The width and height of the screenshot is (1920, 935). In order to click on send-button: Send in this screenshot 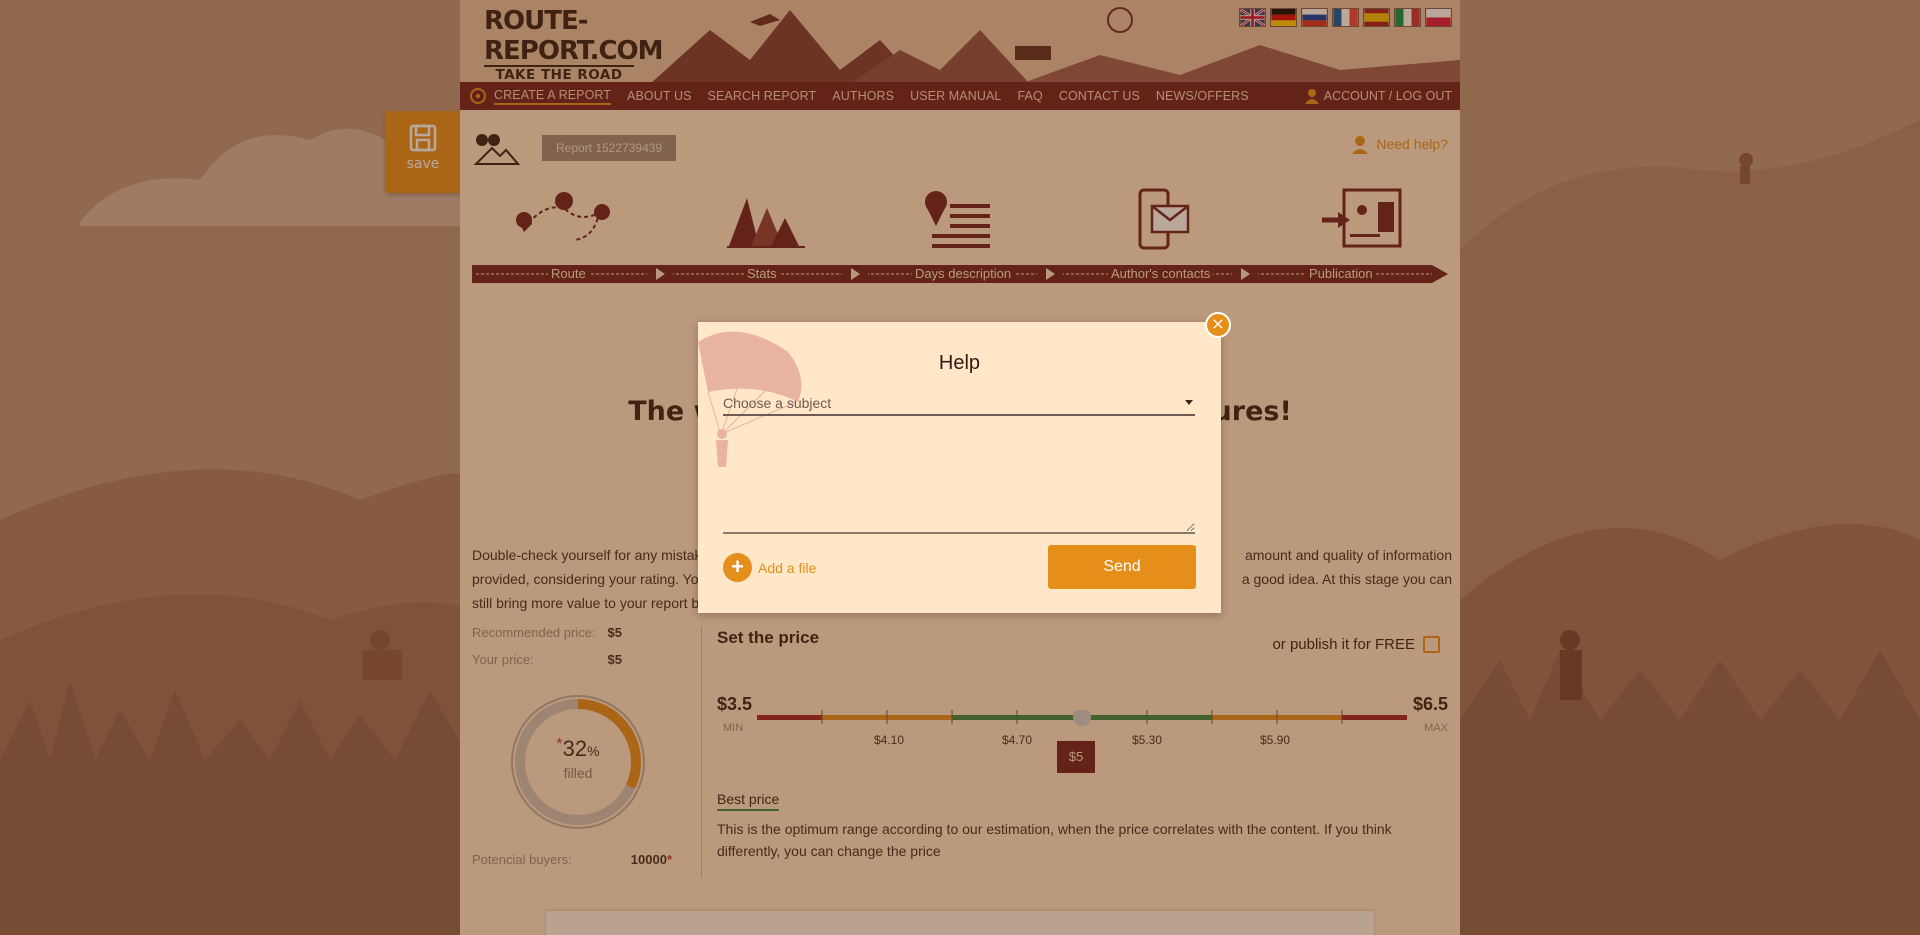, I will do `click(1122, 567)`.